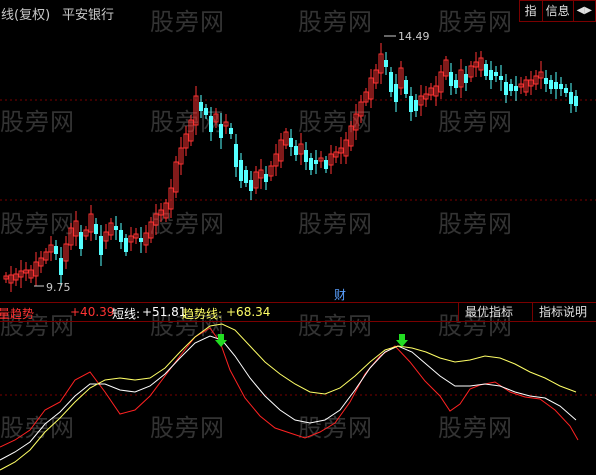  Describe the element at coordinates (126, 314) in the screenshot. I see `short-line-label: 短线:` at that location.